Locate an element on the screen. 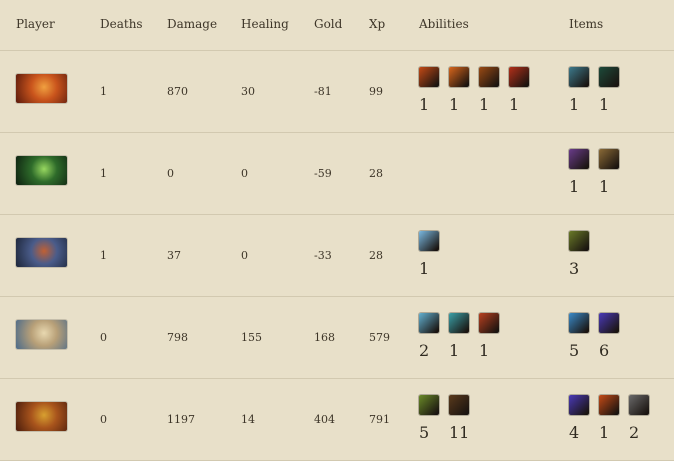  hero-portrait-beast-rider is located at coordinates (41, 416).